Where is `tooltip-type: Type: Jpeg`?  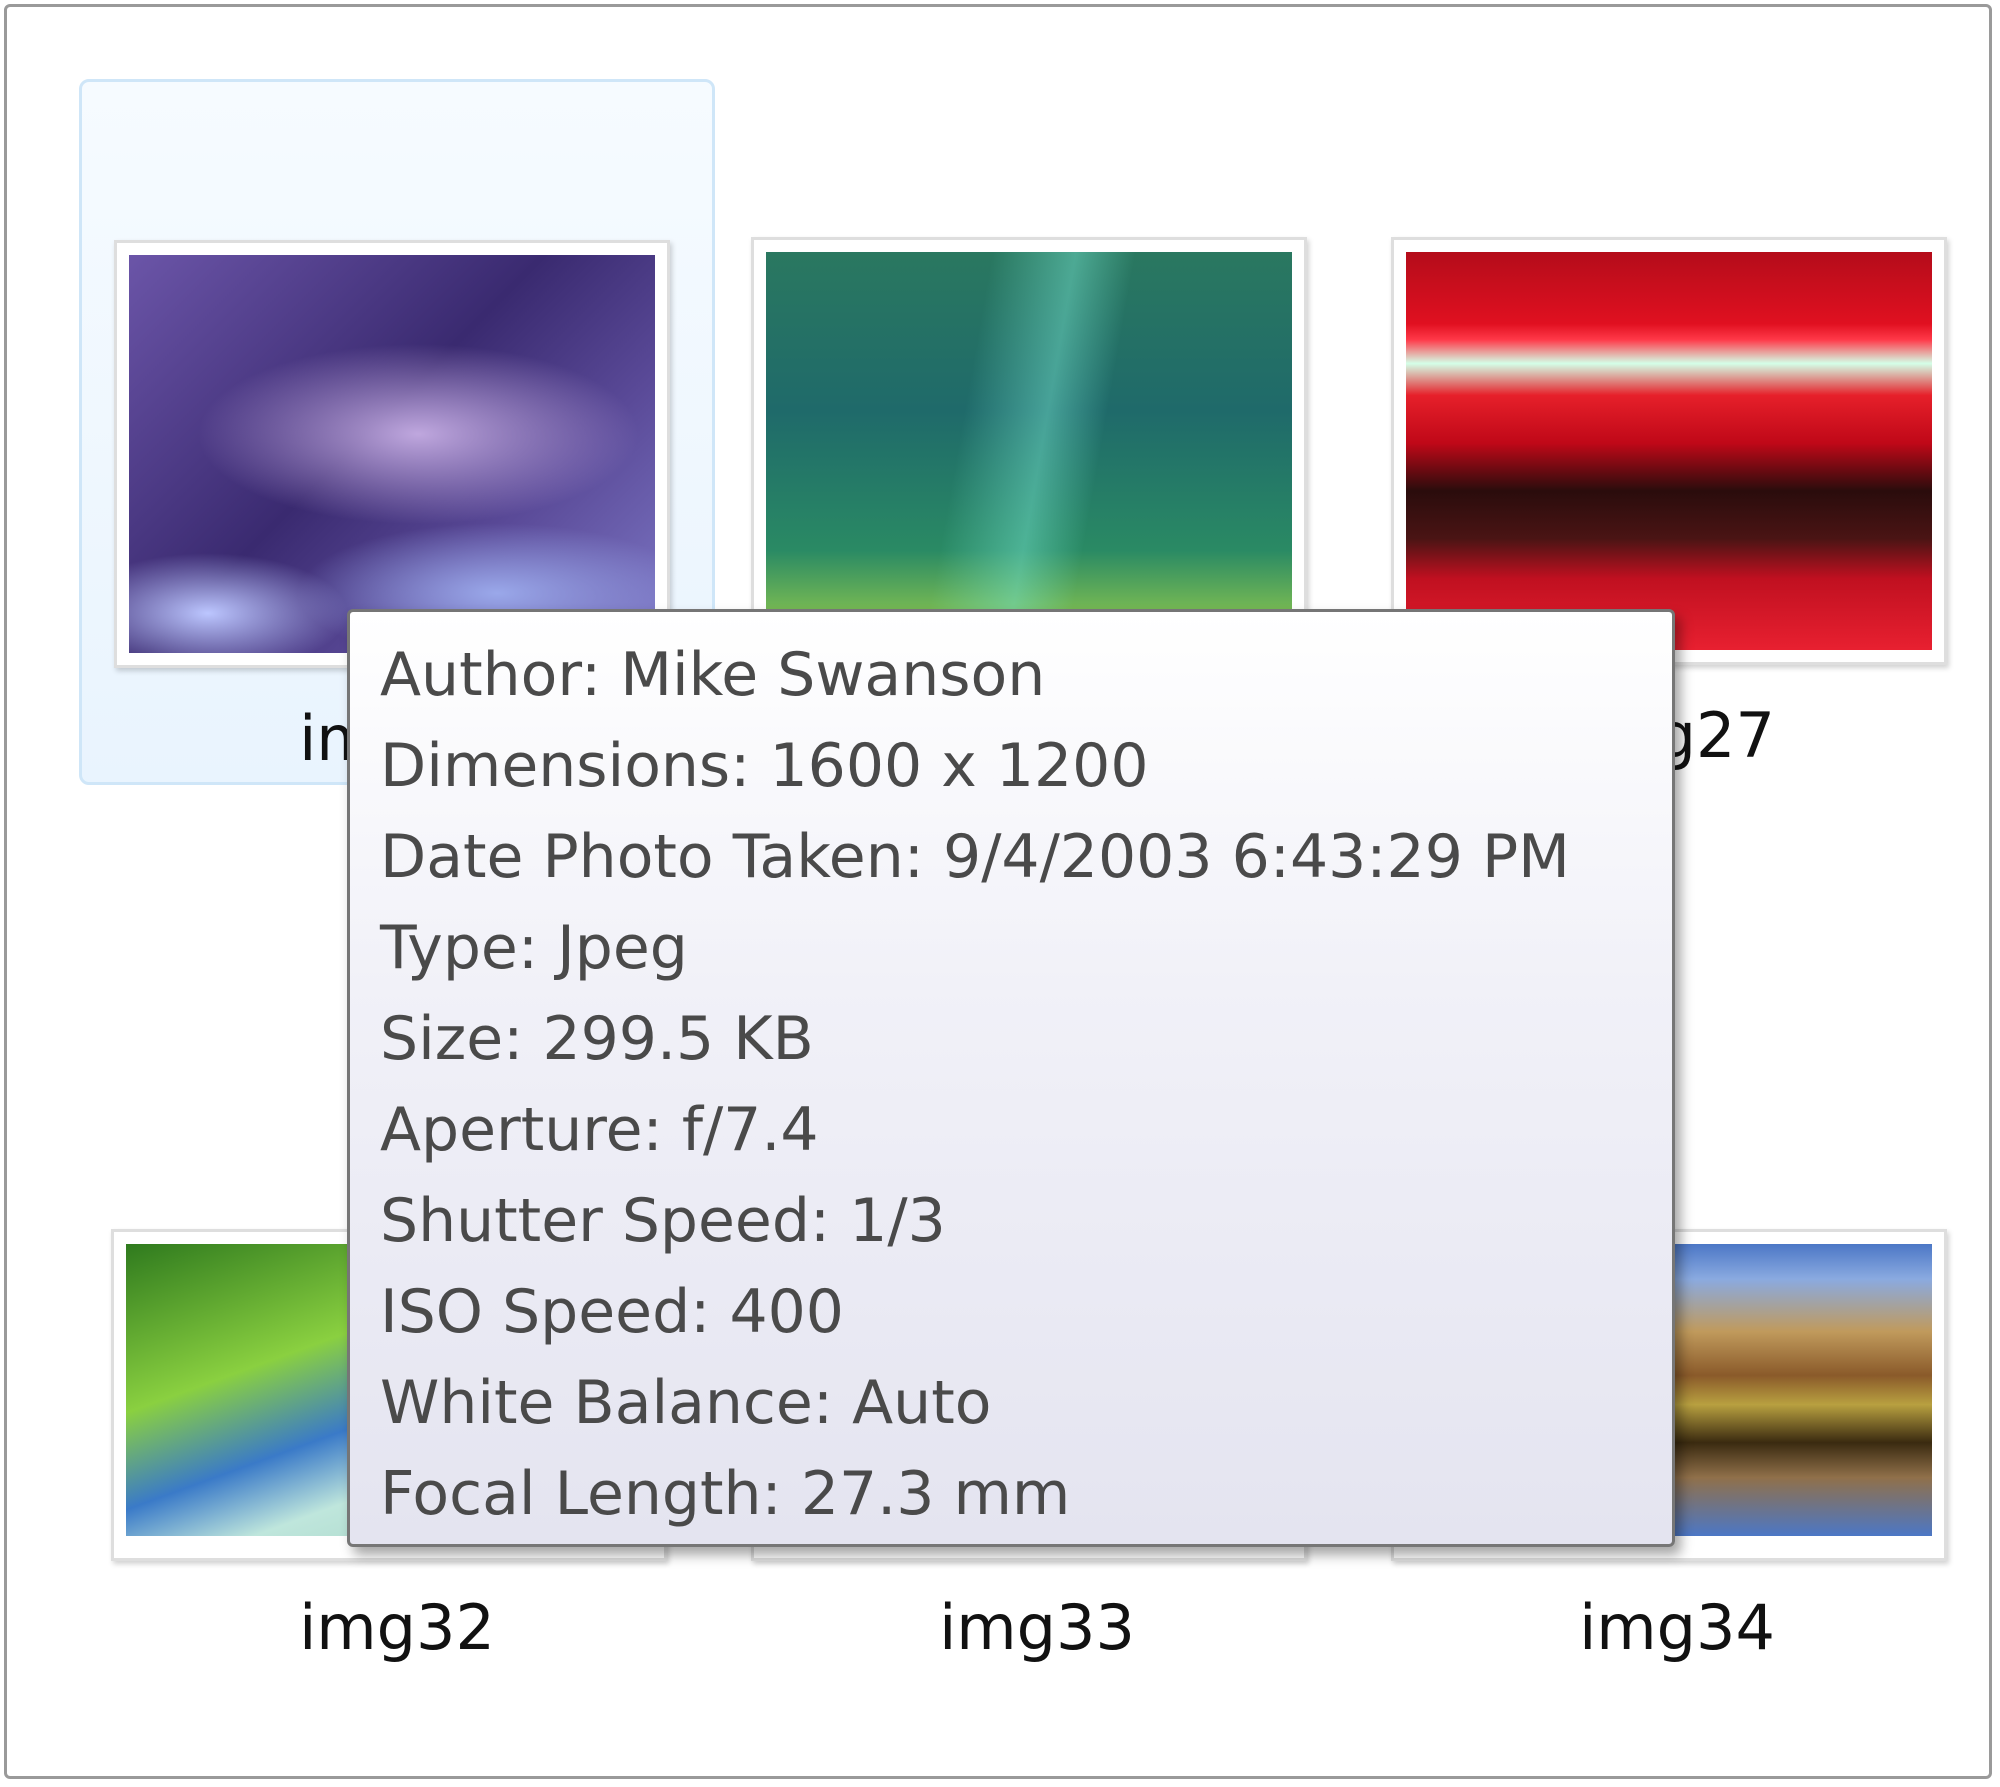 tooltip-type: Type: Jpeg is located at coordinates (534, 948).